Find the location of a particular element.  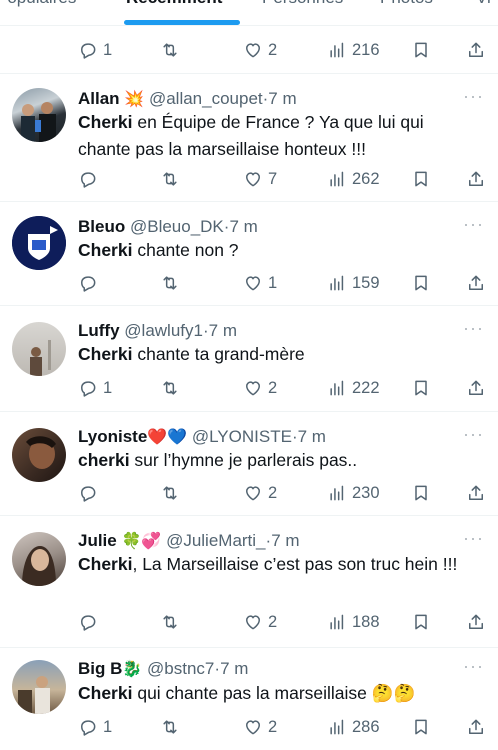

display-name: Julie is located at coordinates (97, 540).